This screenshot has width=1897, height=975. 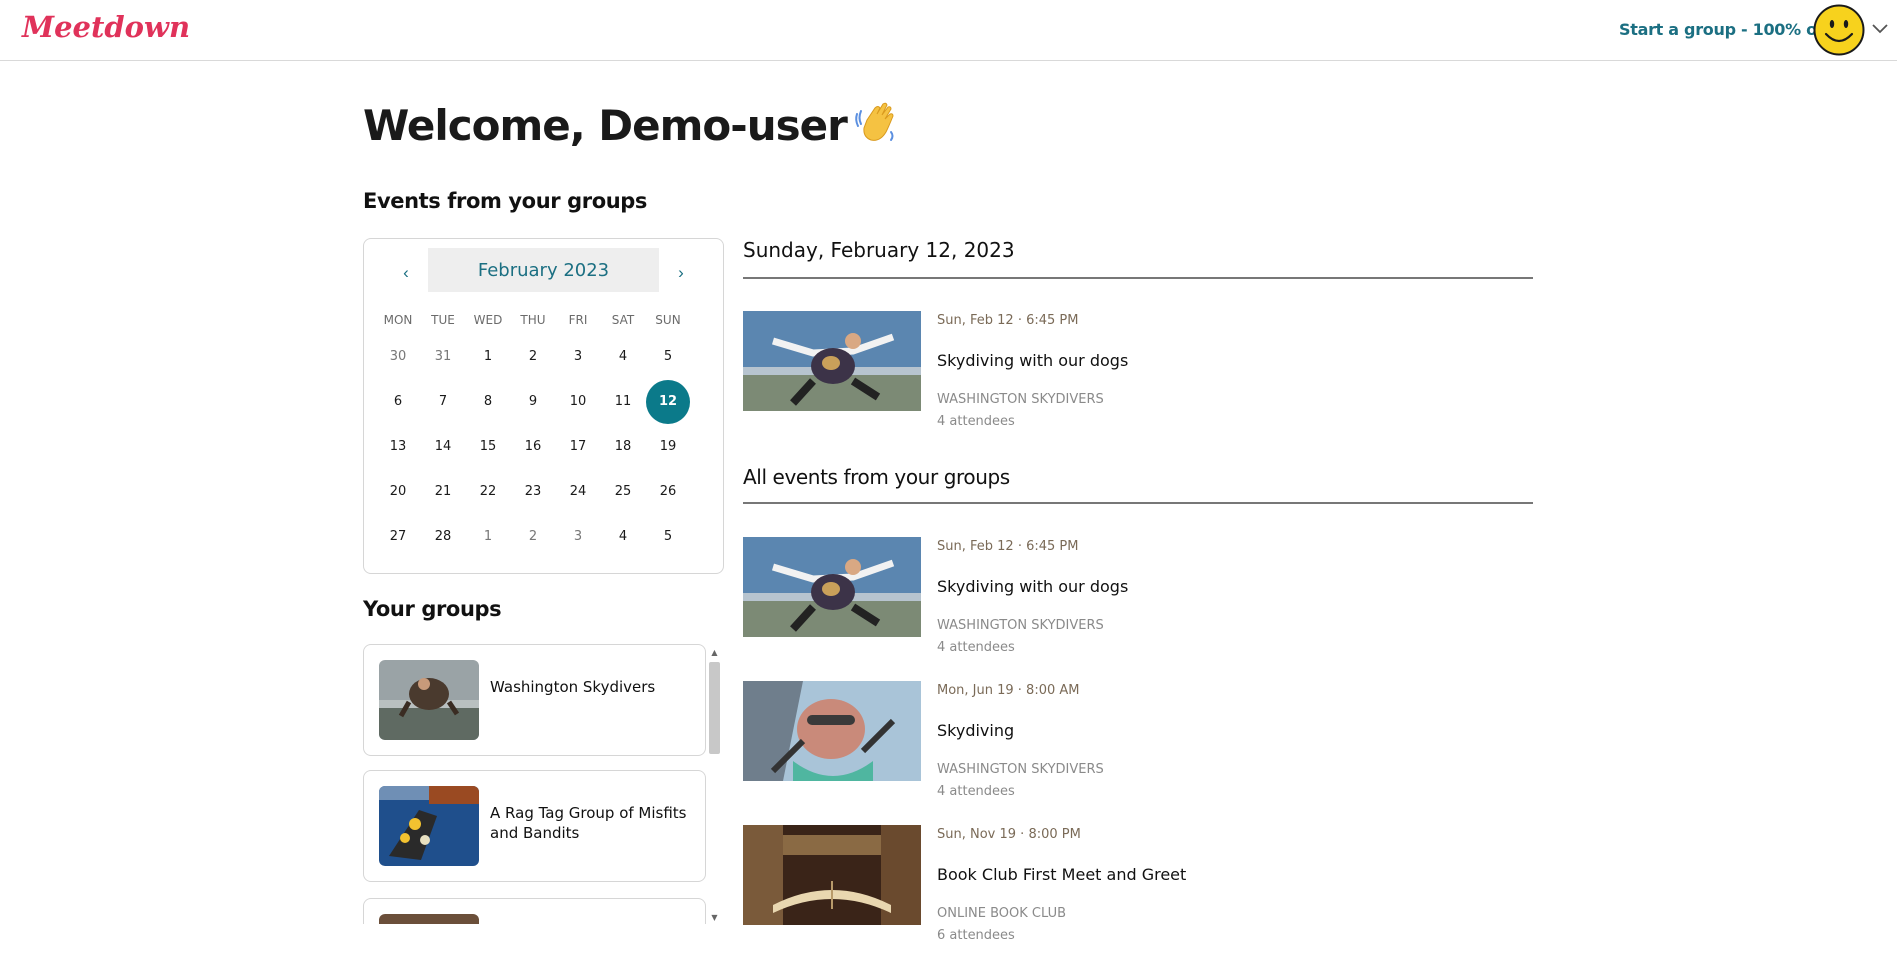 I want to click on start-group-link: Start a group - 100% off!, so click(x=1728, y=29).